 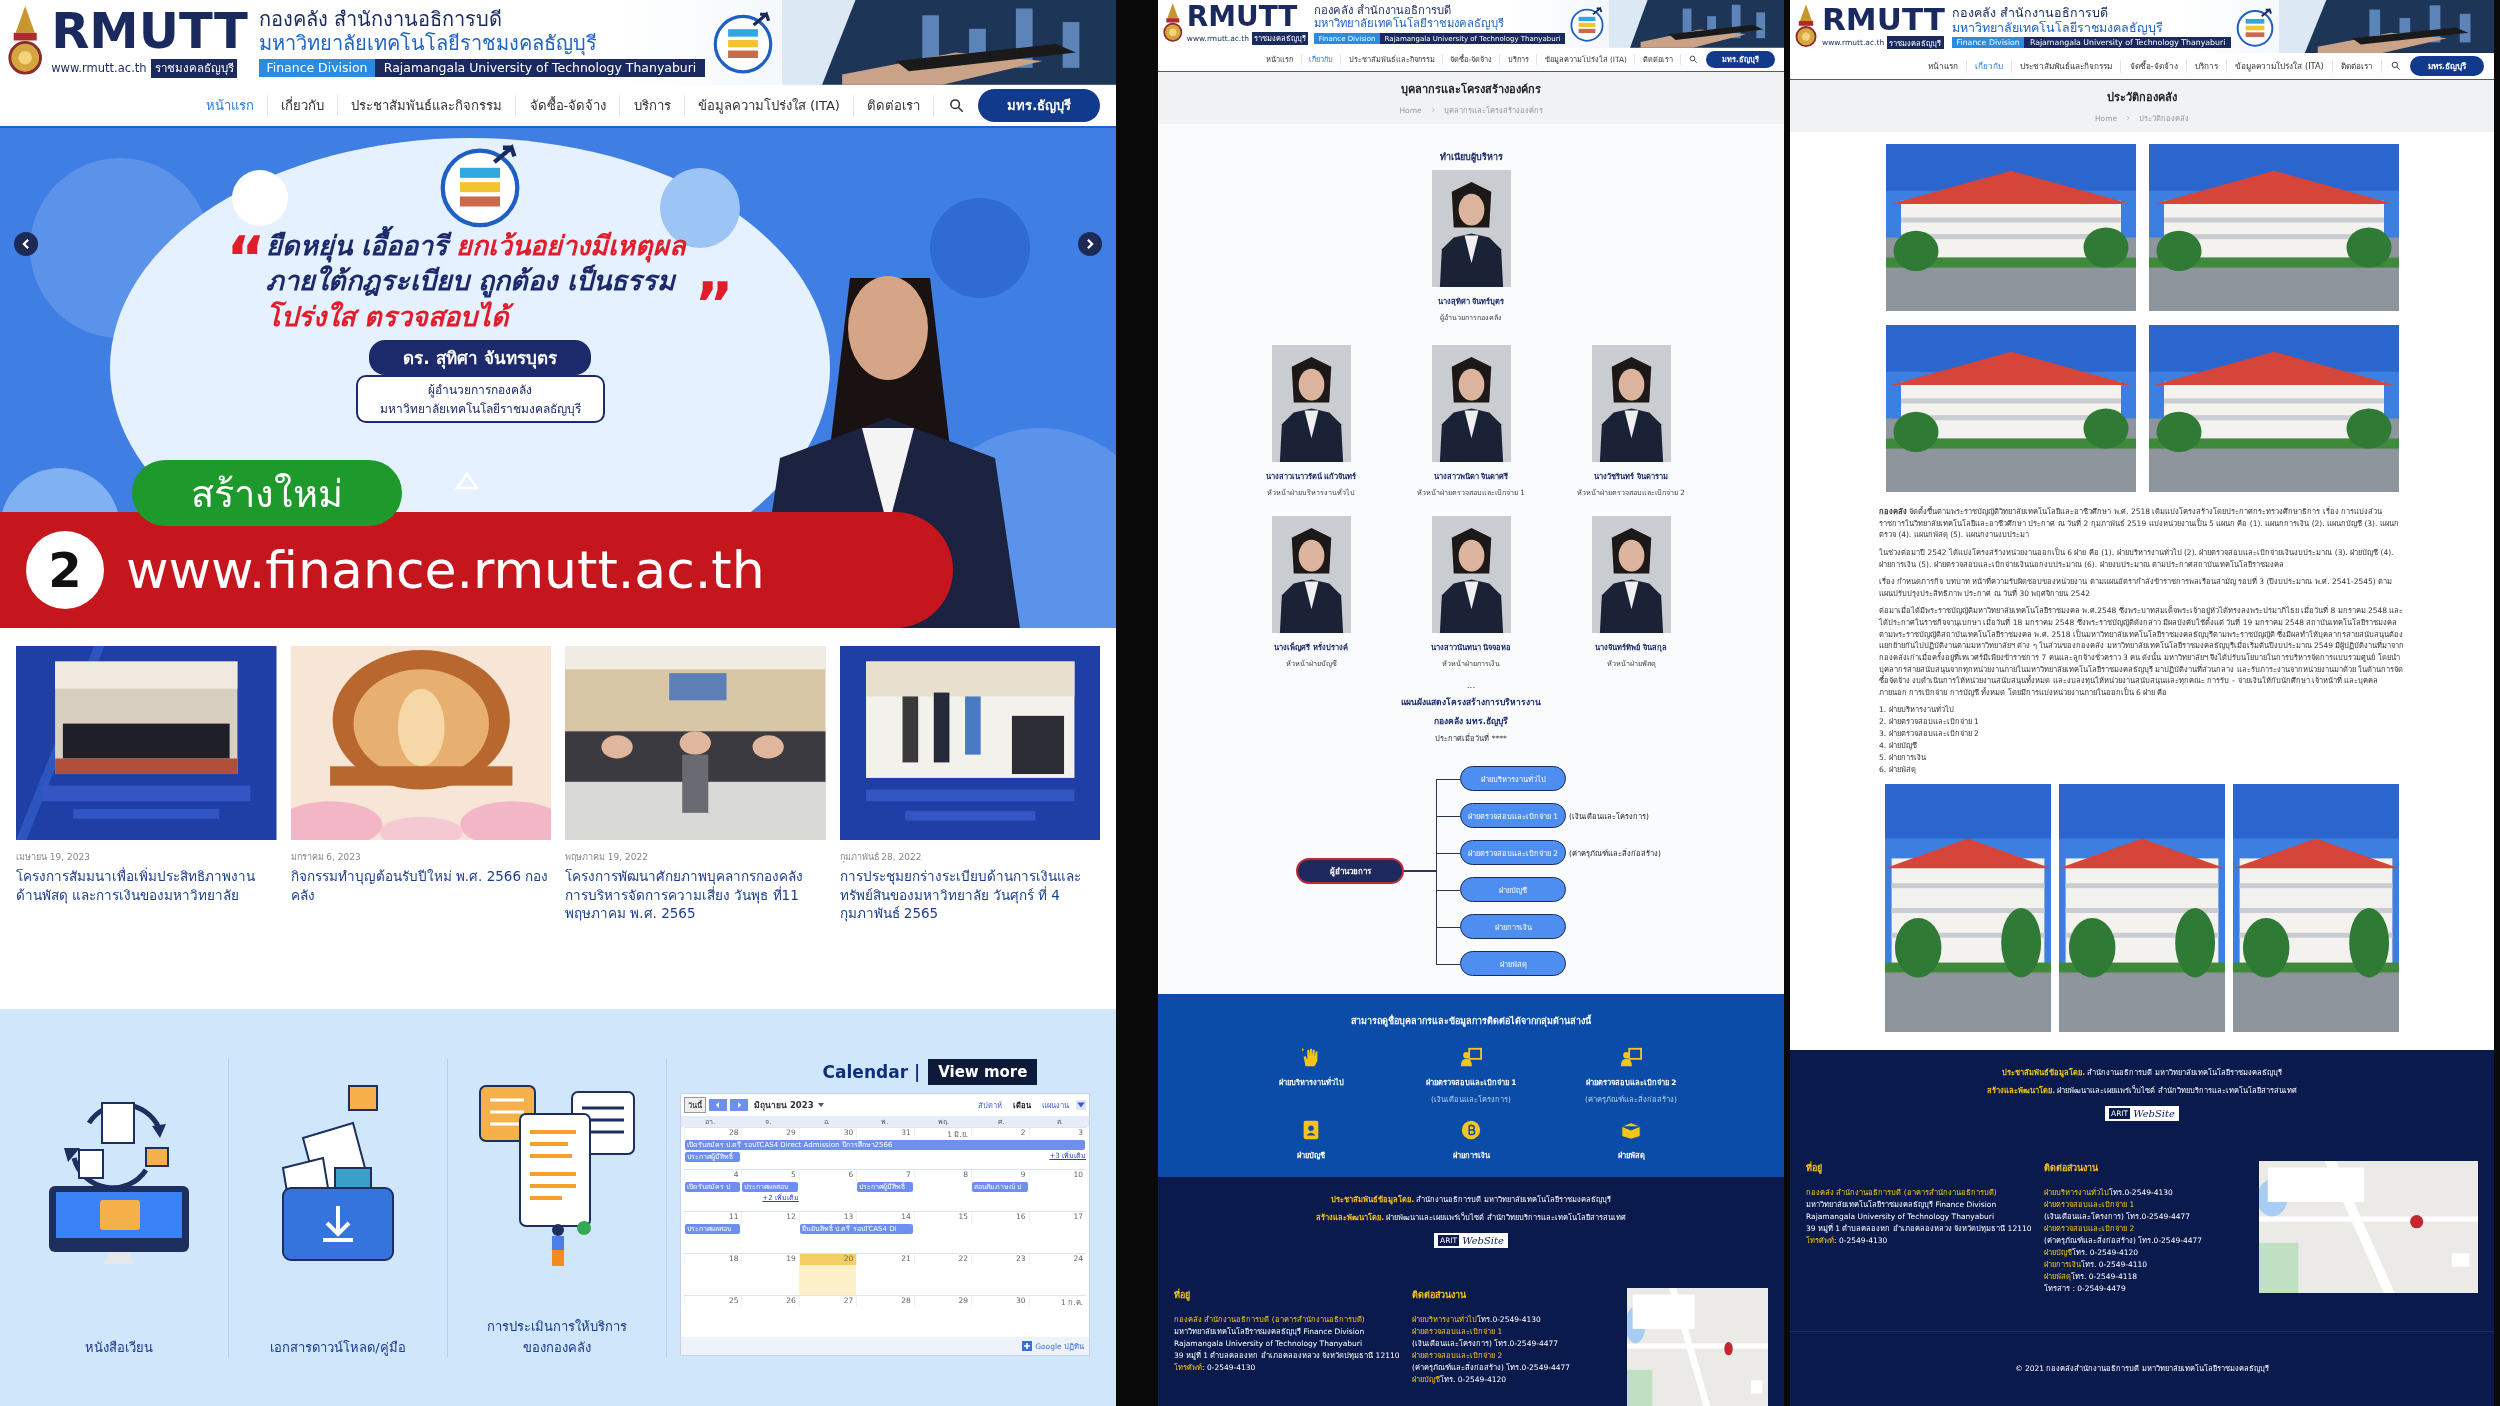 What do you see at coordinates (1350, 871) in the screenshot?
I see `org-node: ผู้อำนวยการ` at bounding box center [1350, 871].